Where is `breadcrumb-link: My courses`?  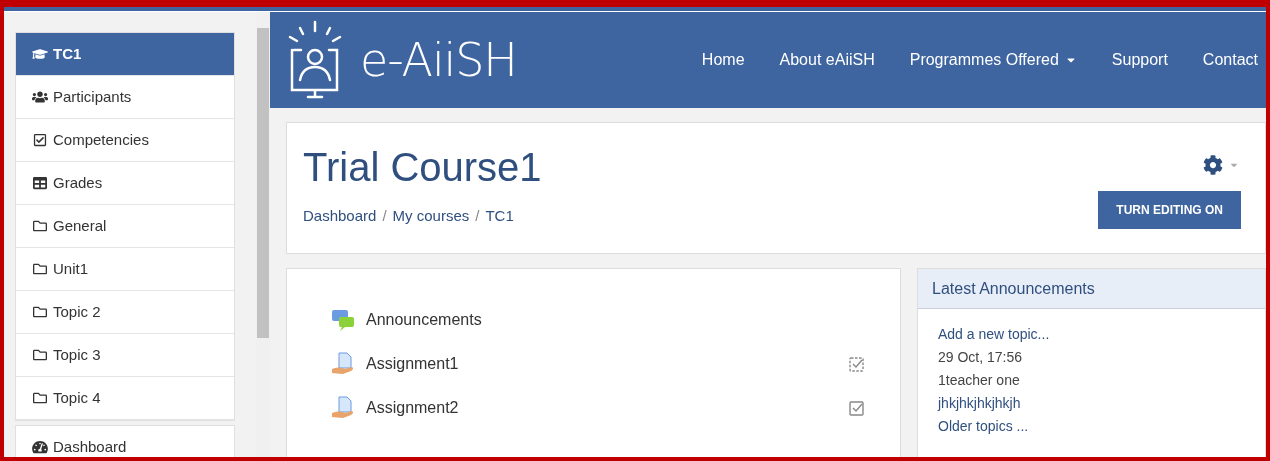 breadcrumb-link: My courses is located at coordinates (431, 216).